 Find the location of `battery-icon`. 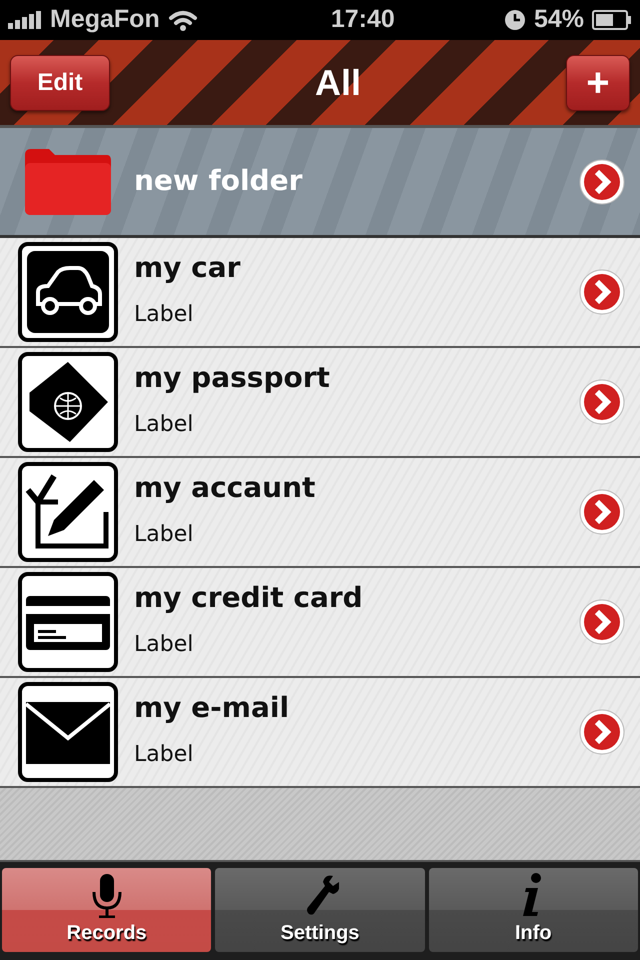

battery-icon is located at coordinates (612, 20).